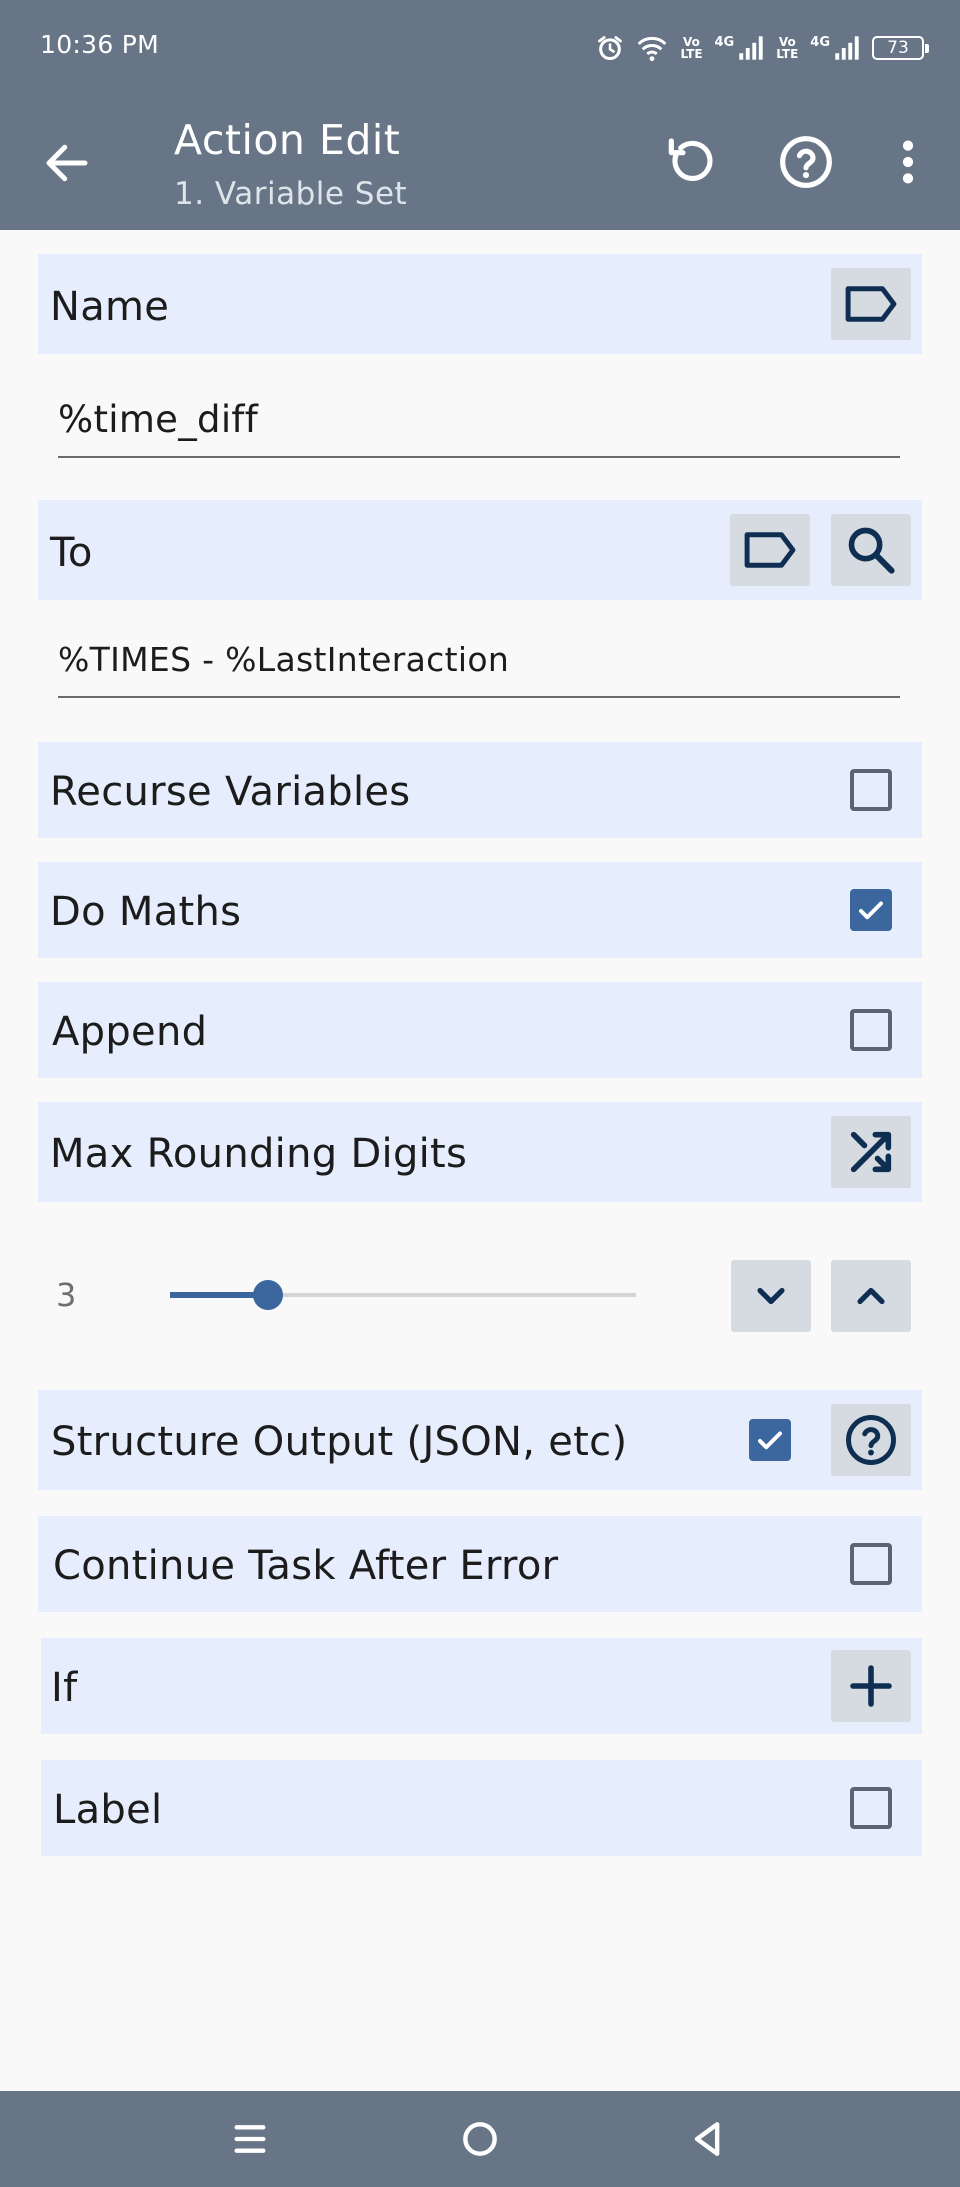  What do you see at coordinates (339, 1442) in the screenshot?
I see `structure-output-label: Structure Output (JSON, etc)` at bounding box center [339, 1442].